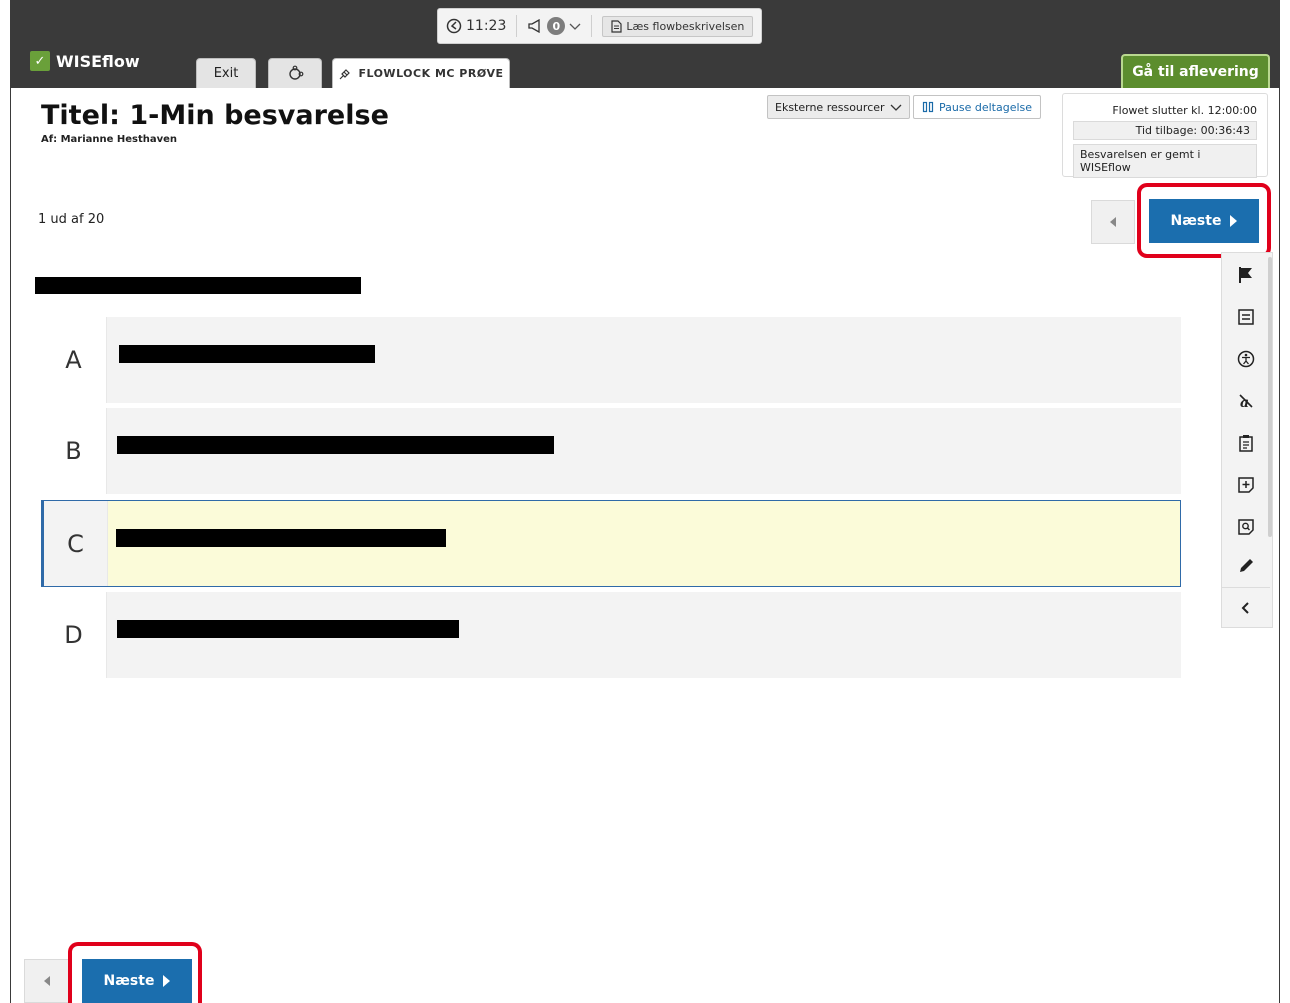 This screenshot has height=1003, width=1290. What do you see at coordinates (98, 61) in the screenshot?
I see `logo-text: WISEflow` at bounding box center [98, 61].